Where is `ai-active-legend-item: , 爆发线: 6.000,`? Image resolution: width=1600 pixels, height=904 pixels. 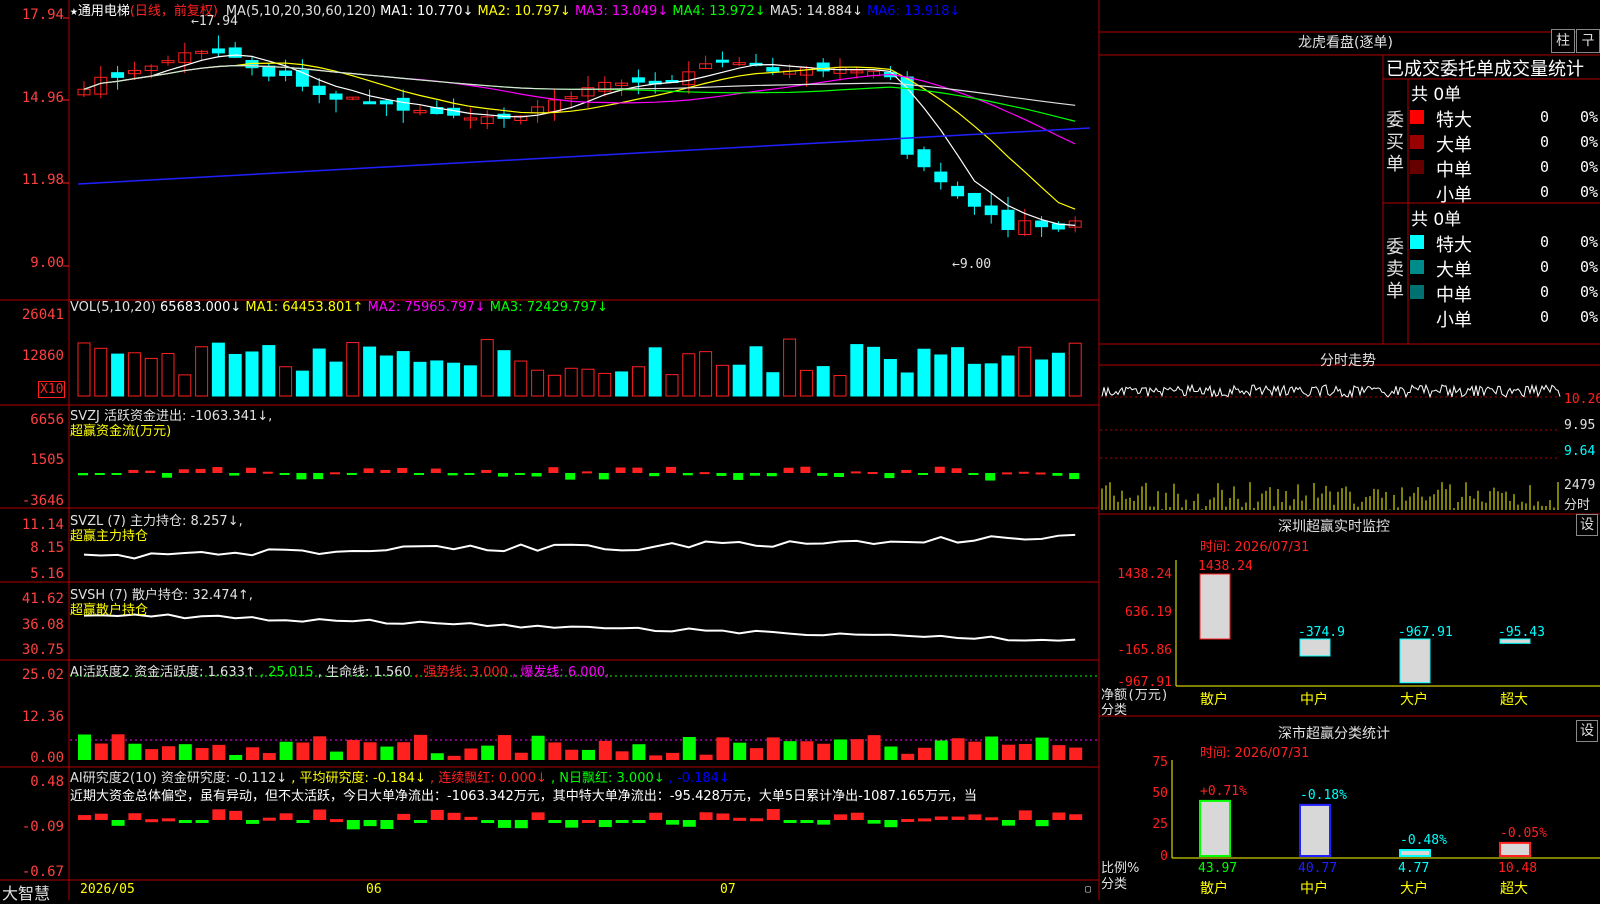
ai-active-legend-item: , 爆发线: 6.000, is located at coordinates (558, 672).